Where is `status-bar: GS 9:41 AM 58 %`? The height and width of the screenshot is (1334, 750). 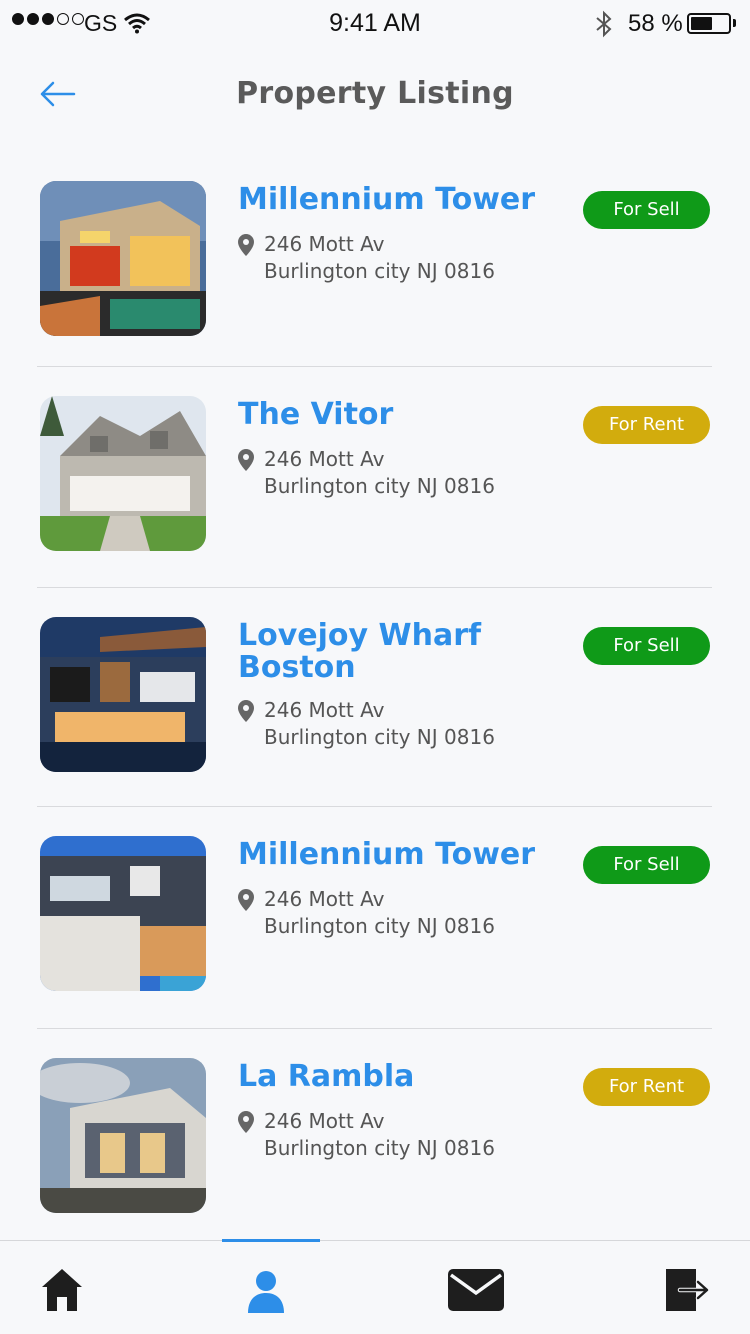 status-bar: GS 9:41 AM 58 % is located at coordinates (375, 24).